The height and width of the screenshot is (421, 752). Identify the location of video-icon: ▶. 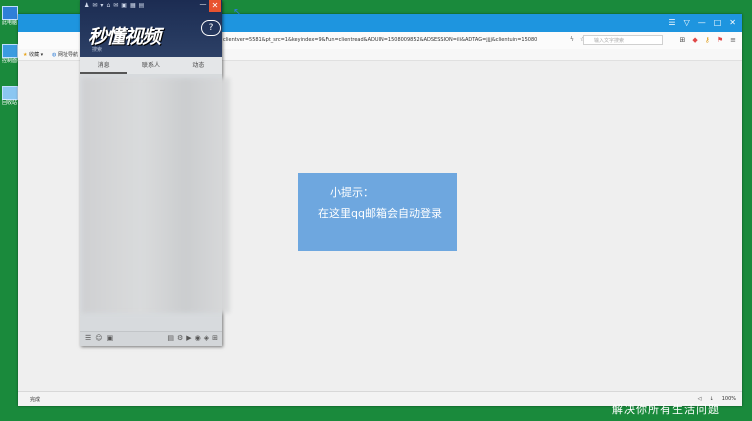
(188, 338).